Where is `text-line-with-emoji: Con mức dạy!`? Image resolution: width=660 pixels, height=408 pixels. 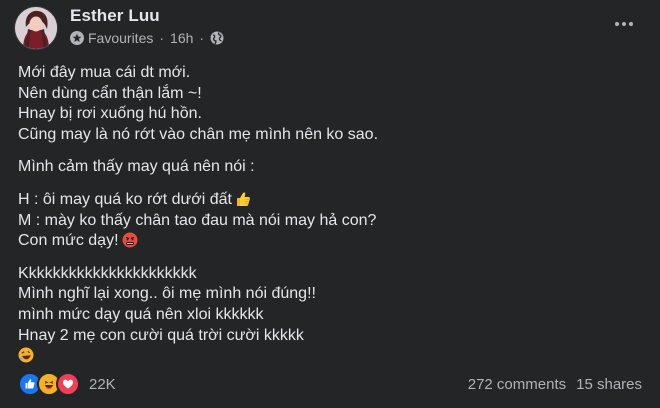 text-line-with-emoji: Con mức dạy! is located at coordinates (328, 241).